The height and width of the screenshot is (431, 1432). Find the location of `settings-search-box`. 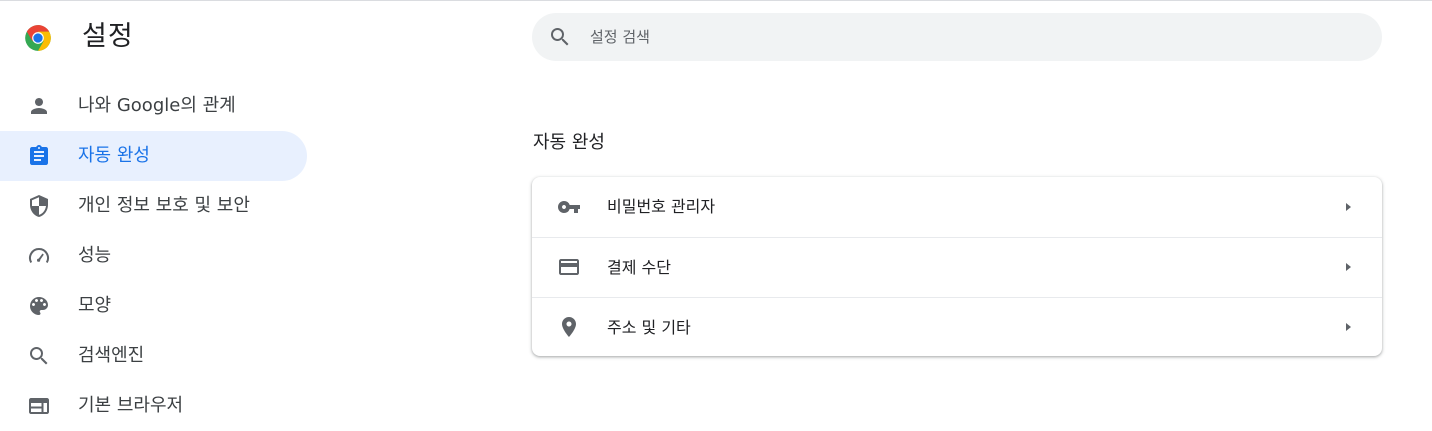

settings-search-box is located at coordinates (957, 37).